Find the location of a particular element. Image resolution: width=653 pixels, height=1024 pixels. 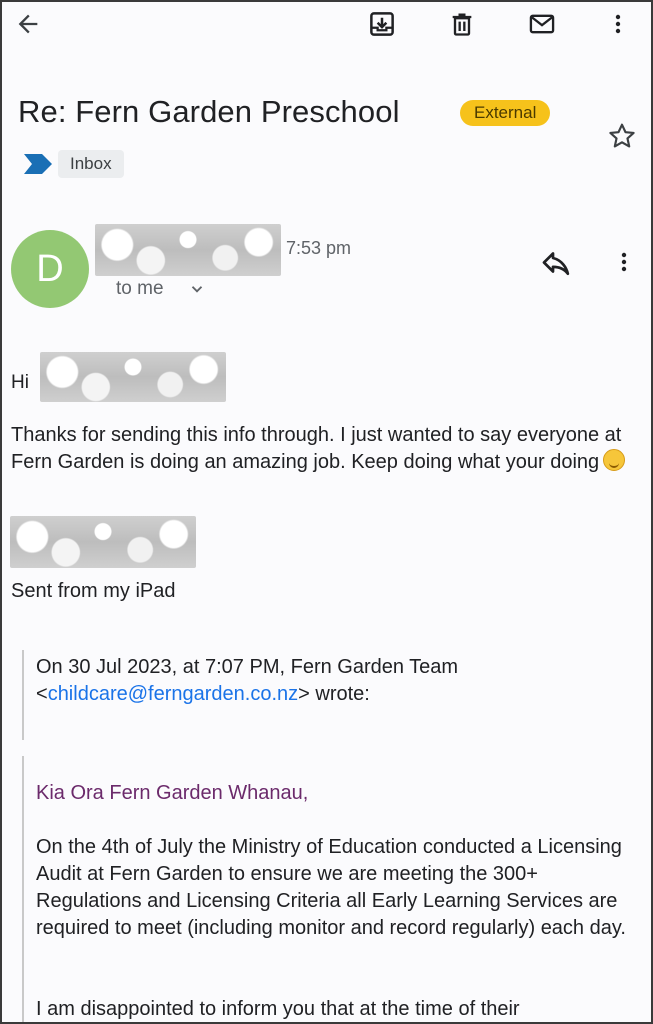

external-badge: External is located at coordinates (505, 113).